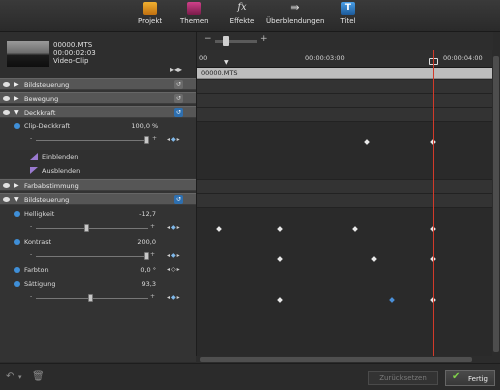 The height and width of the screenshot is (390, 500). Describe the element at coordinates (38, 376) in the screenshot. I see `trash-icon: 🗑` at that location.